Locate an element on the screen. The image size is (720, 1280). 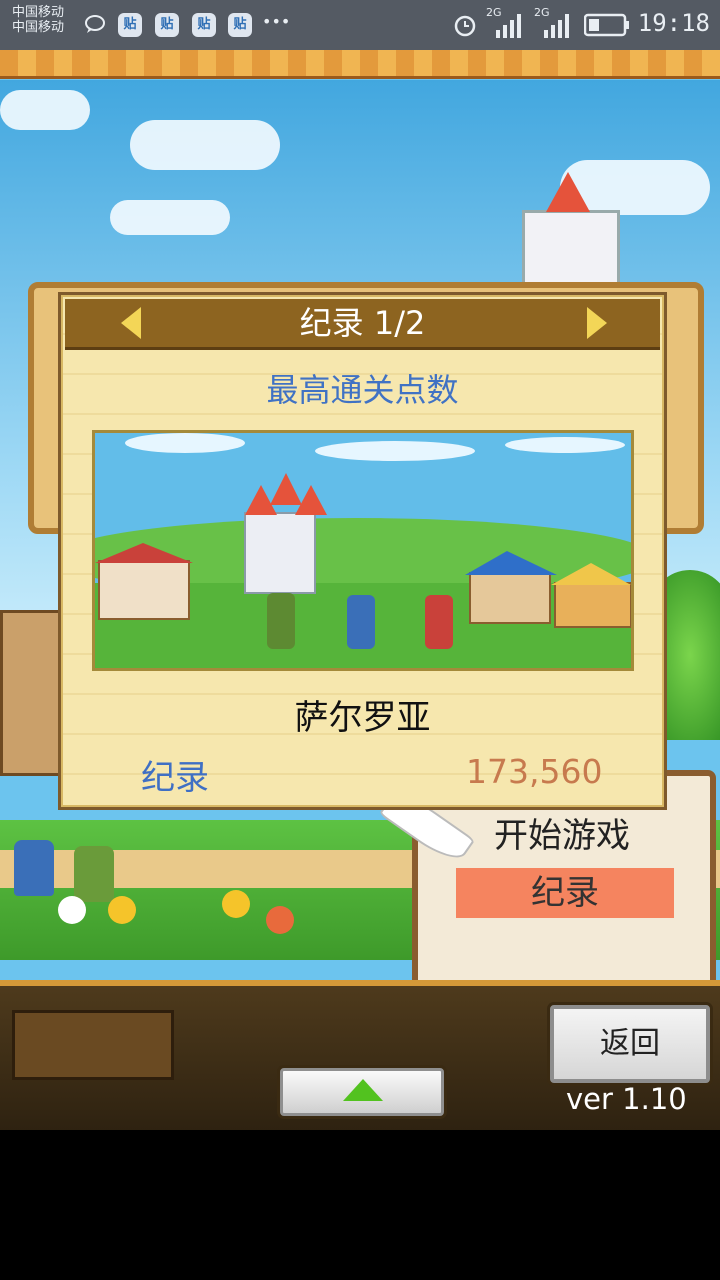
carrier-line-1: 中国移动 is located at coordinates (38, 12).